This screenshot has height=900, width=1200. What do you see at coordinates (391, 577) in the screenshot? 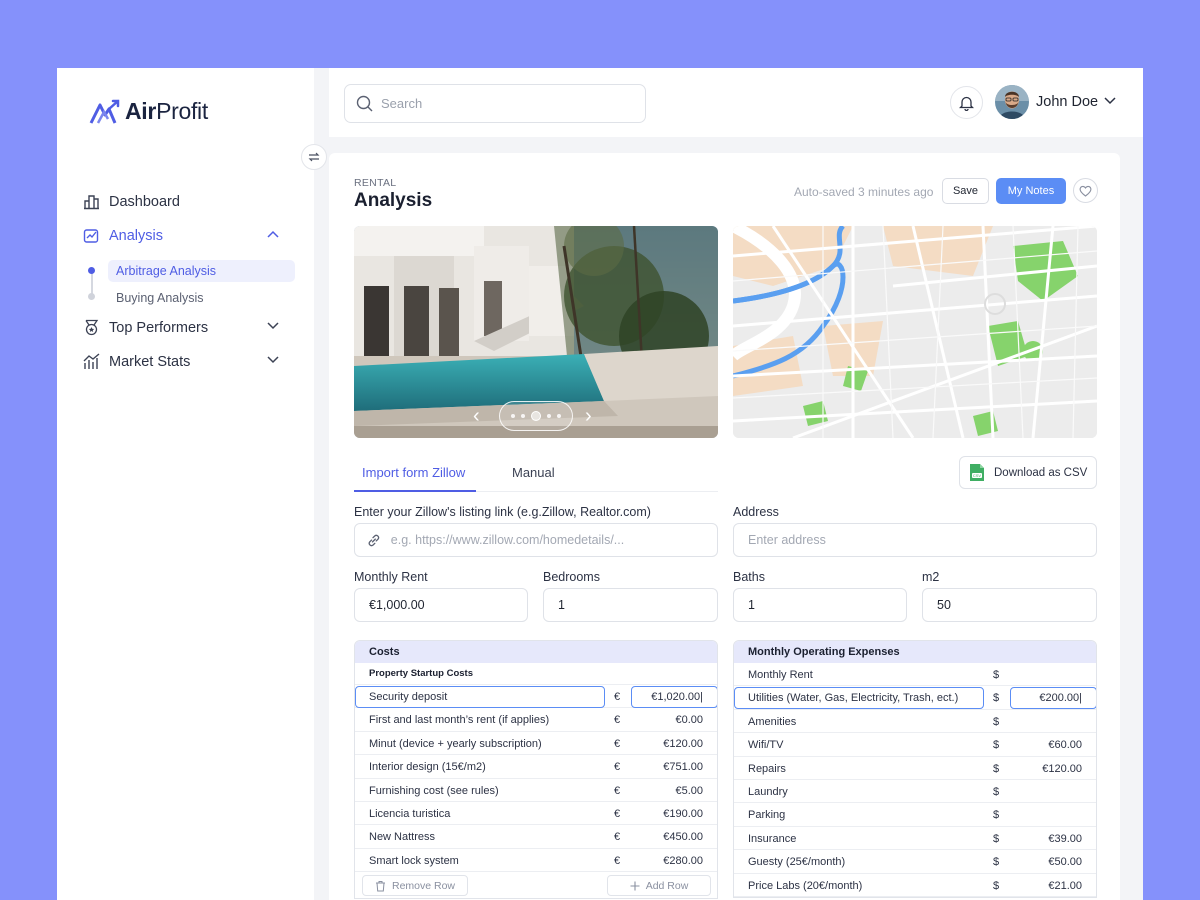
I see `monthly-rent-label: Monthly Rent` at bounding box center [391, 577].